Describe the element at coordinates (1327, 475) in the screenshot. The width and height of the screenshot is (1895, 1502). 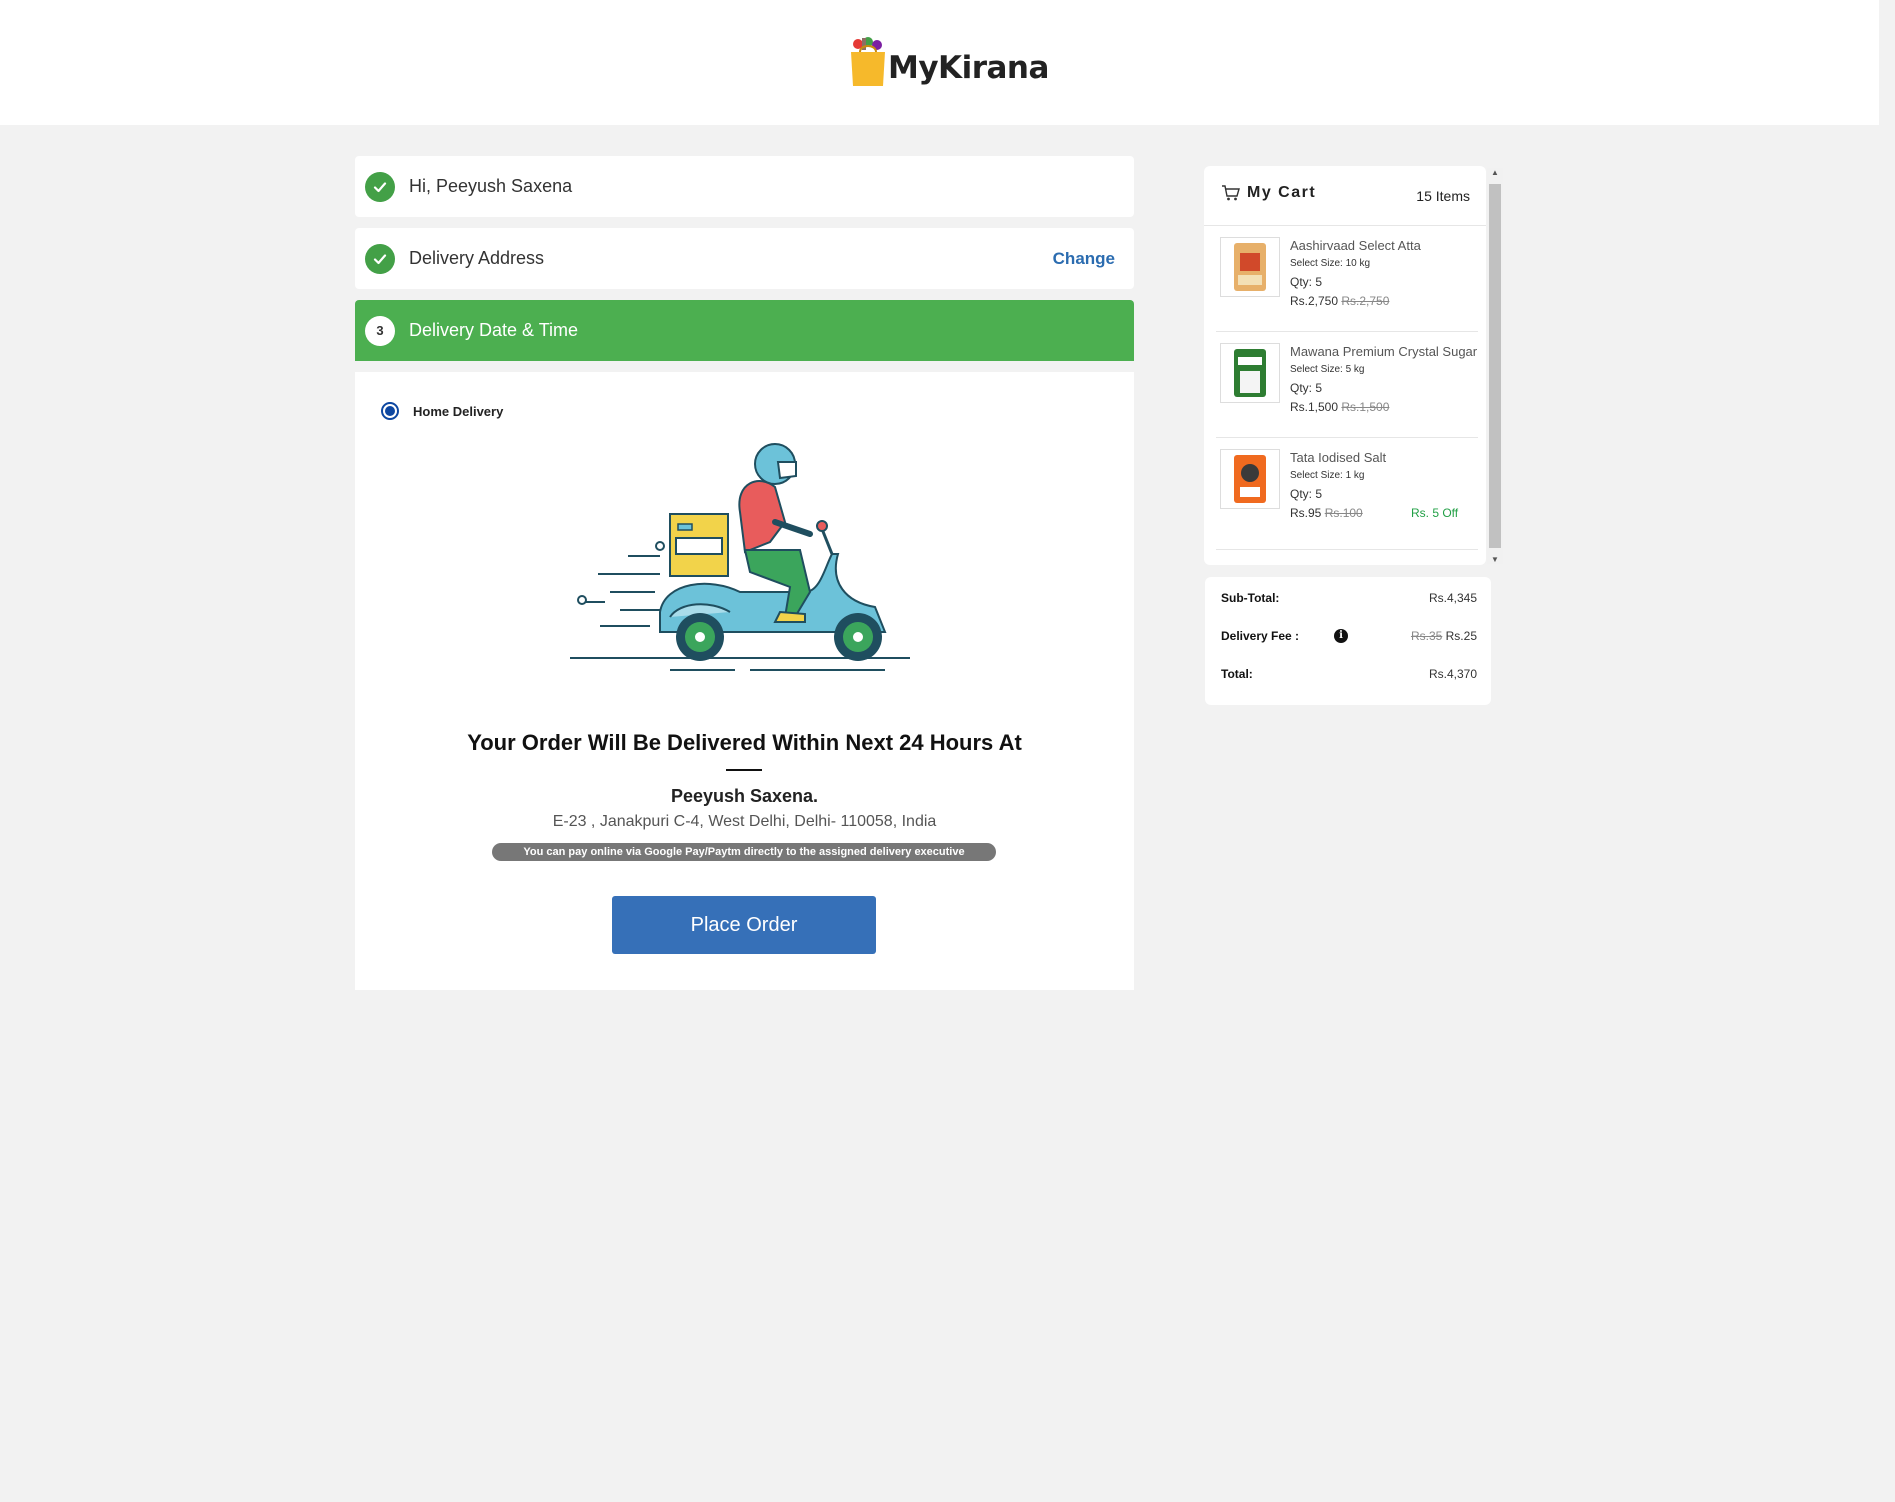
I see `item-size: Select Size: 1 kg` at that location.